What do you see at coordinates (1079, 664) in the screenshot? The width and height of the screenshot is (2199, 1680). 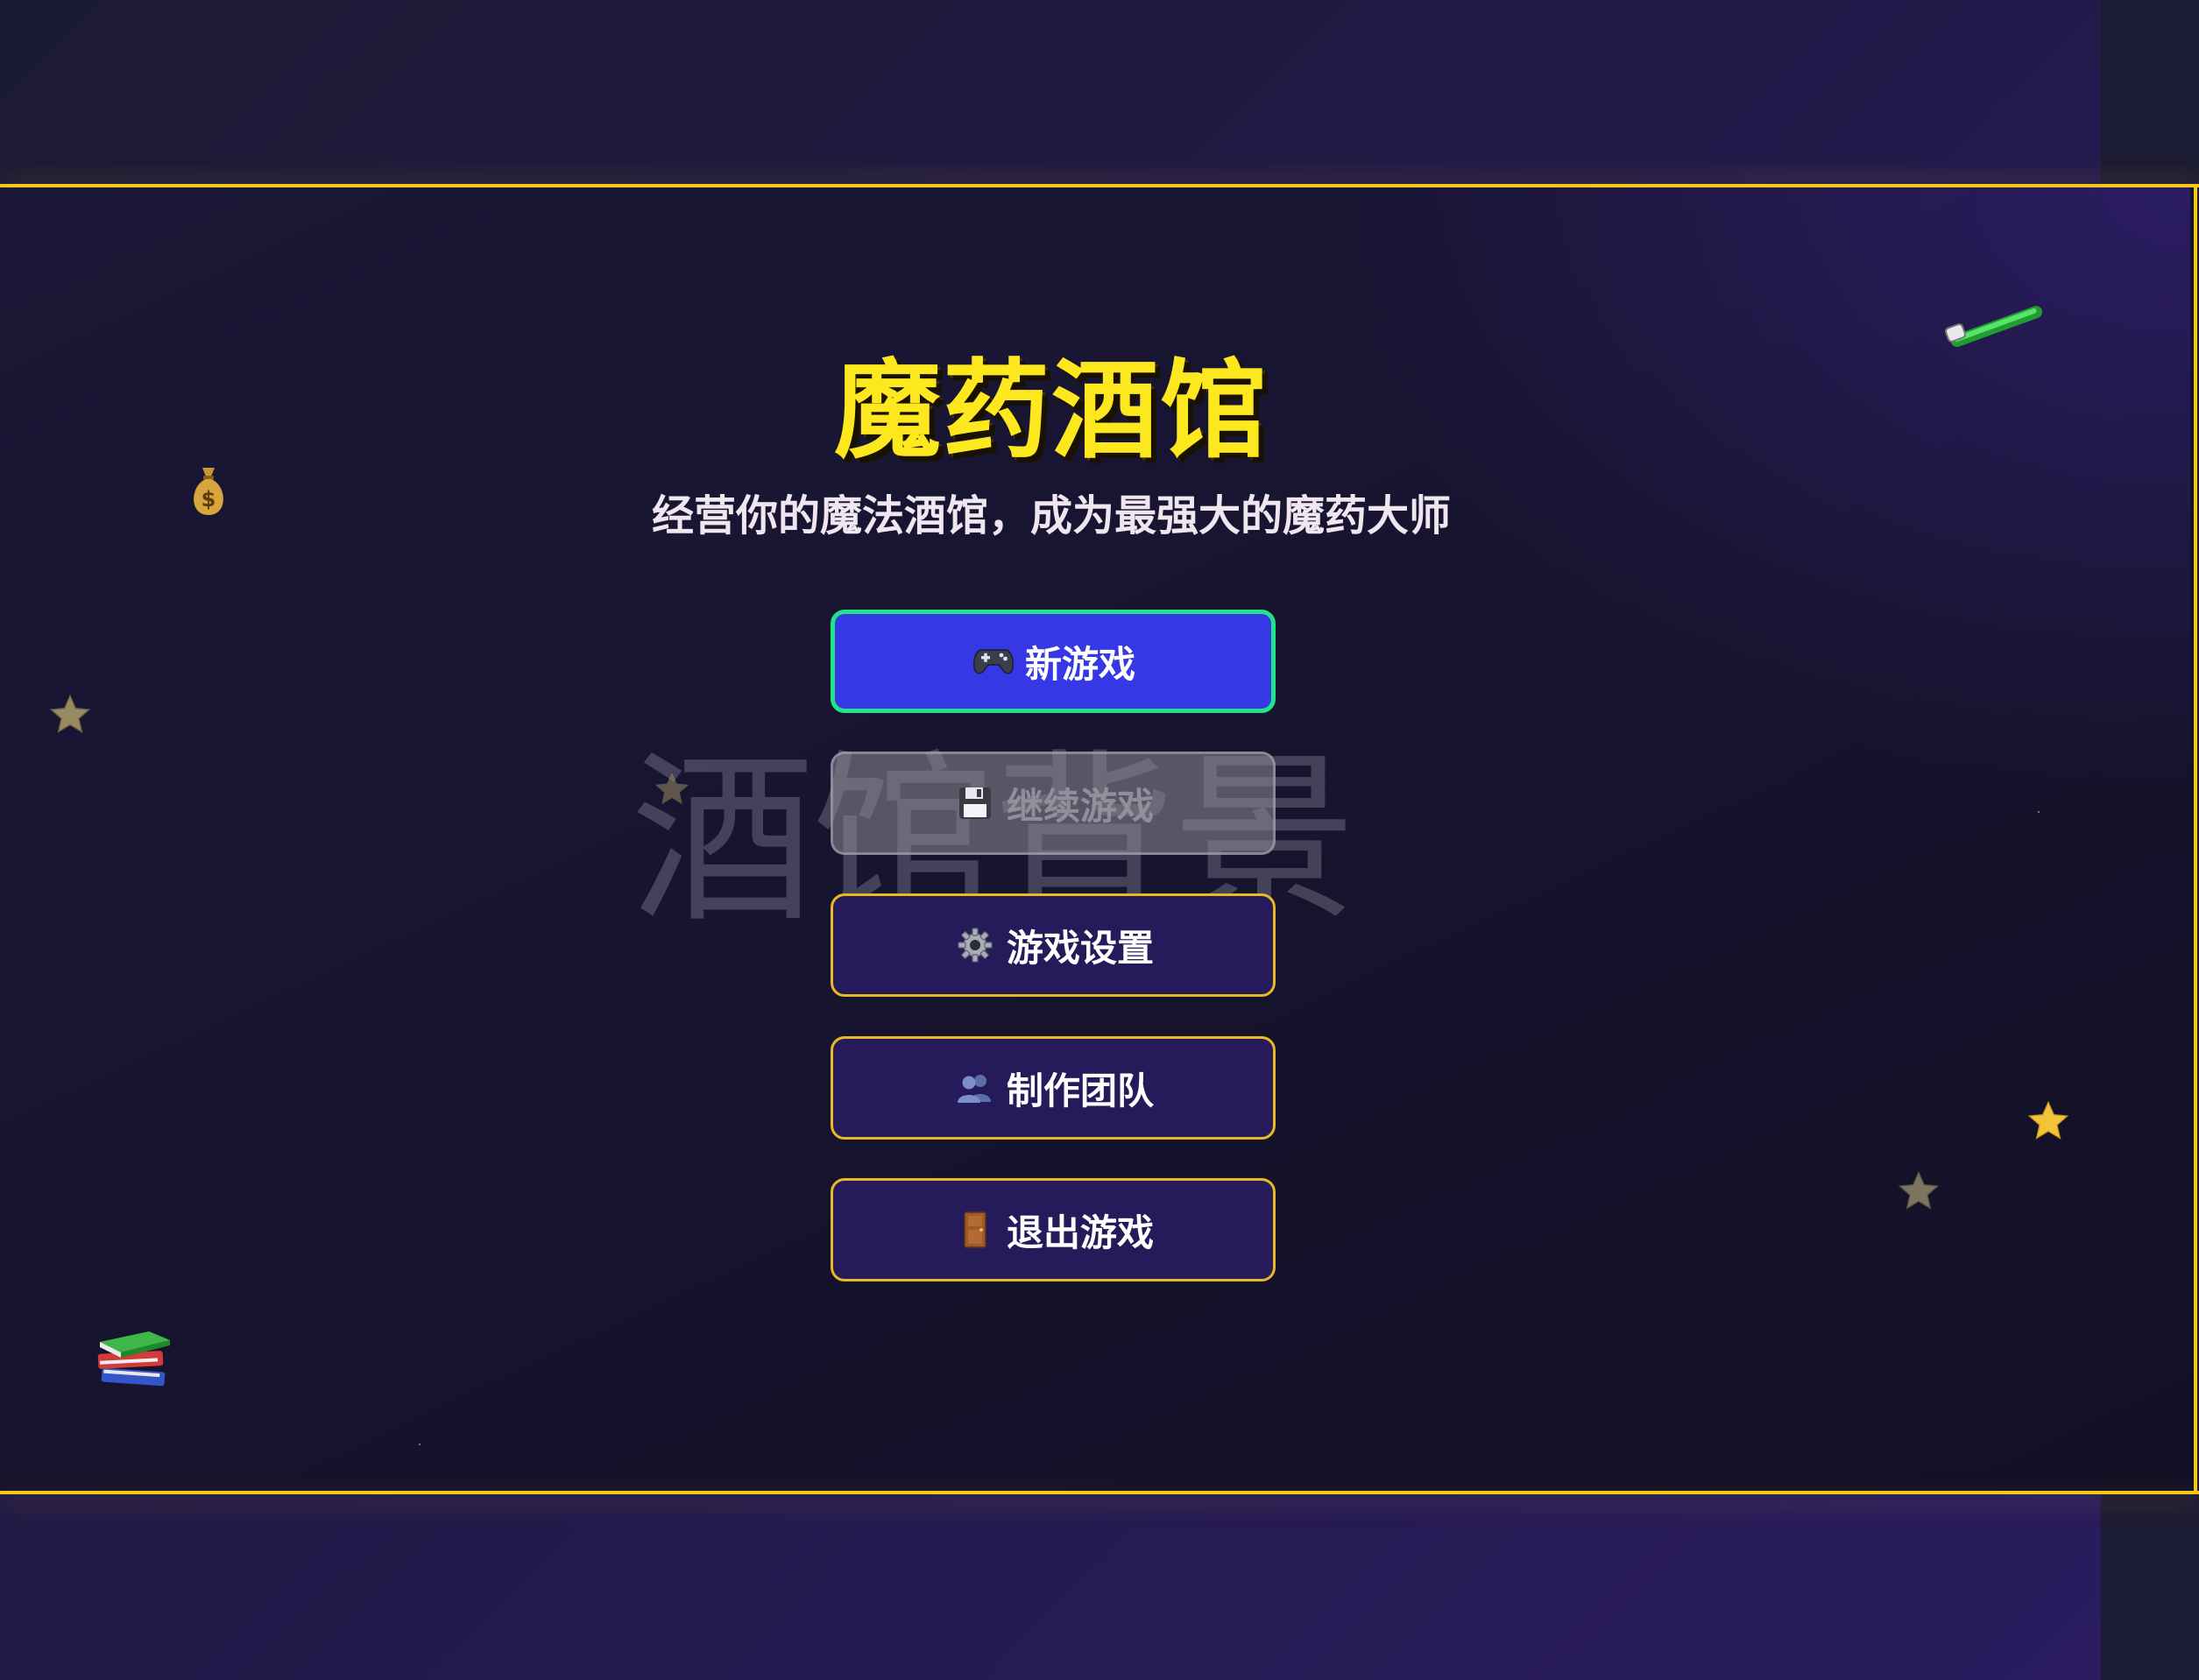 I see `new-game-label: 新游戏` at bounding box center [1079, 664].